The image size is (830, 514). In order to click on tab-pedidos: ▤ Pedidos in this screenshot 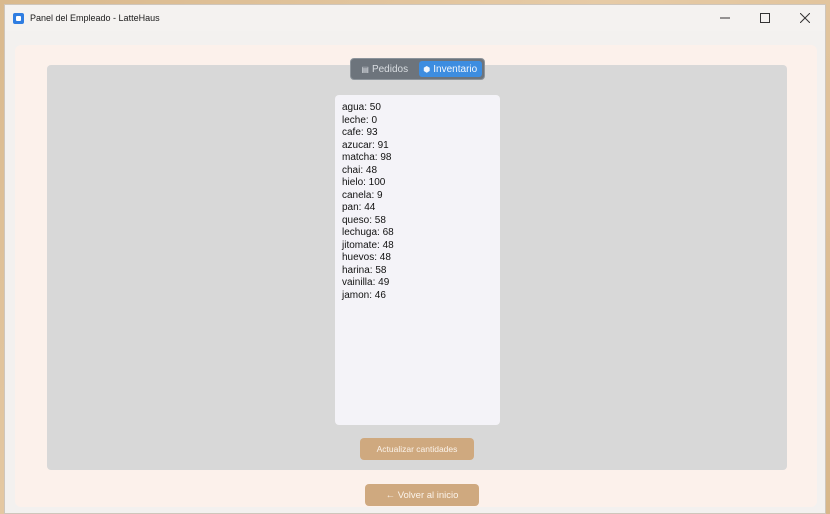, I will do `click(385, 69)`.